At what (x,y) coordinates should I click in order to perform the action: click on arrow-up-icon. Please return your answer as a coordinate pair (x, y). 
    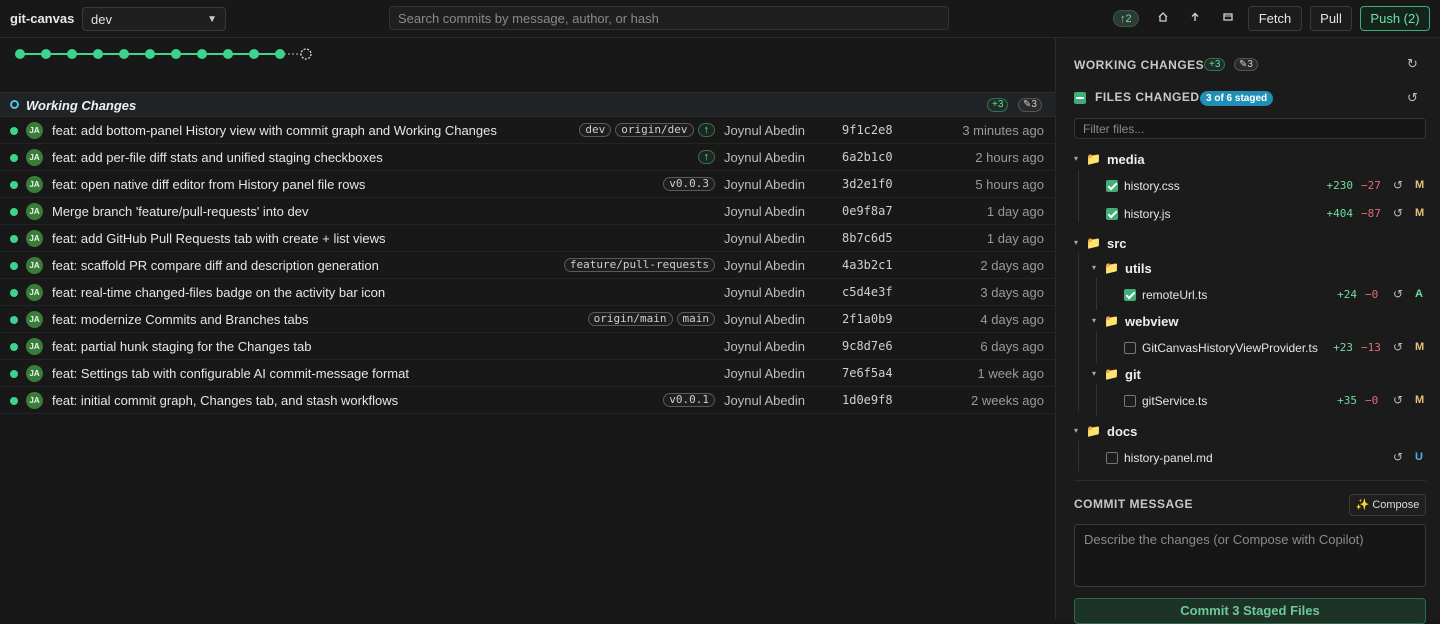
    Looking at the image, I should click on (1195, 19).